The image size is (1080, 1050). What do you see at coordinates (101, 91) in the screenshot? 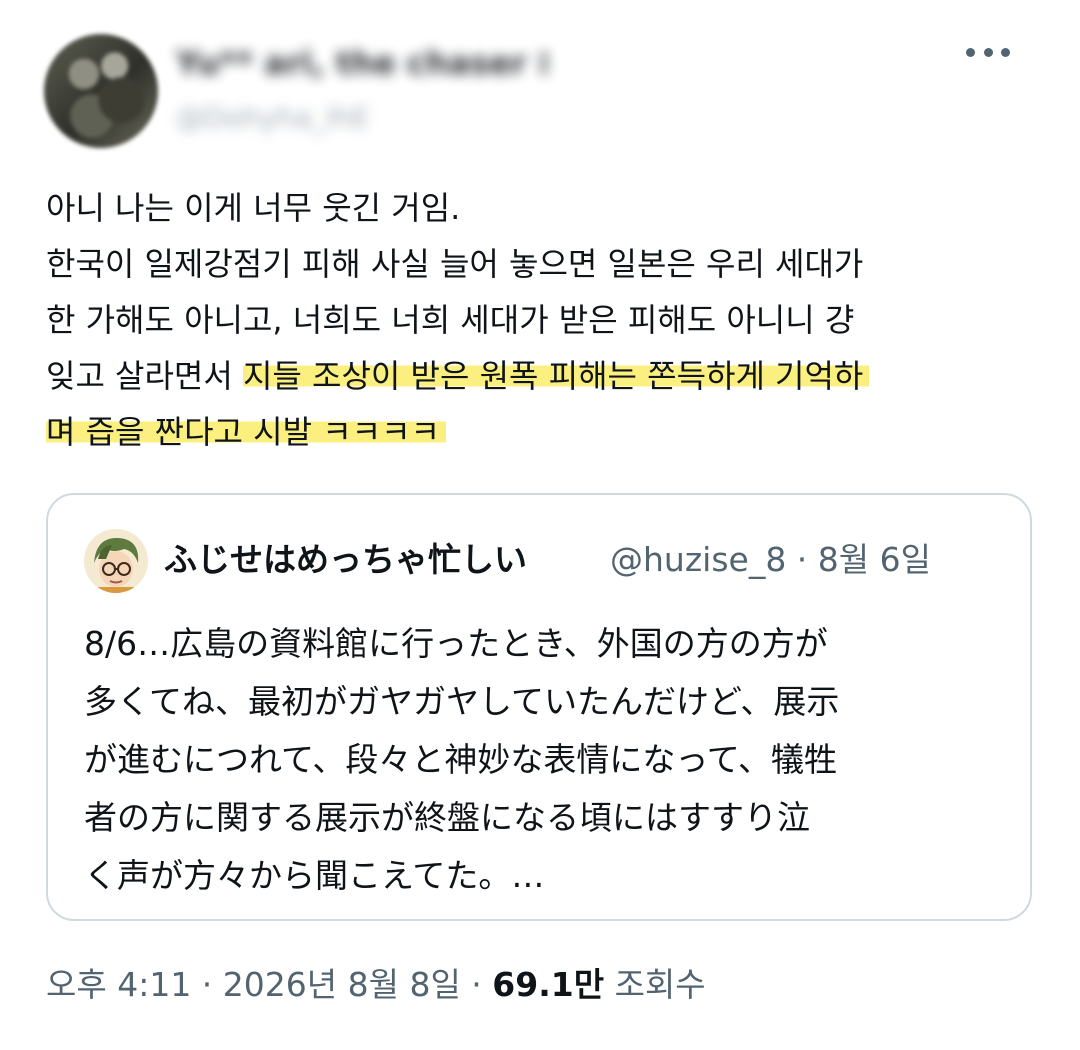
I see `author-avatar` at bounding box center [101, 91].